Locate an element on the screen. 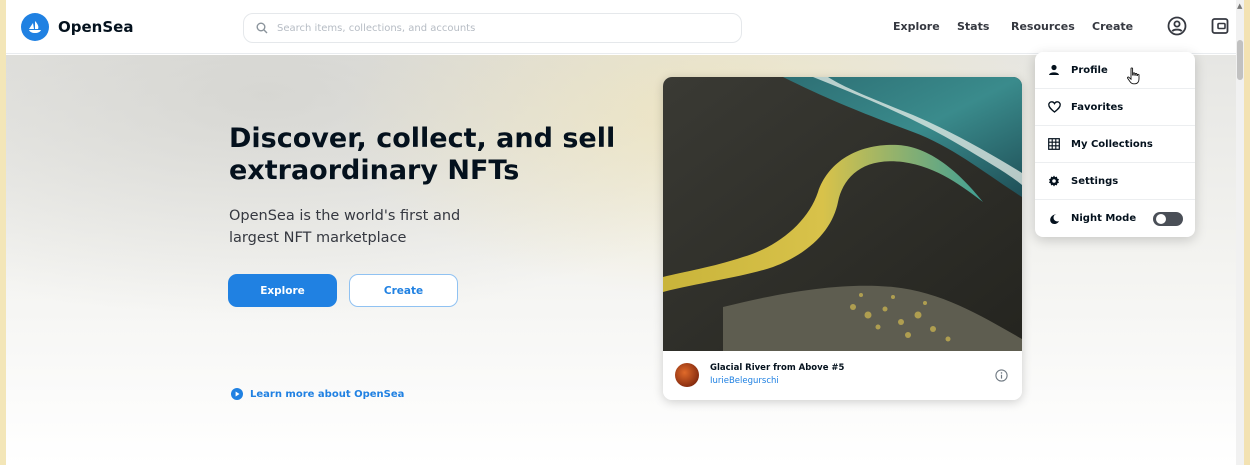 This screenshot has width=1250, height=465. menu-label-settings: Settings is located at coordinates (1095, 181).